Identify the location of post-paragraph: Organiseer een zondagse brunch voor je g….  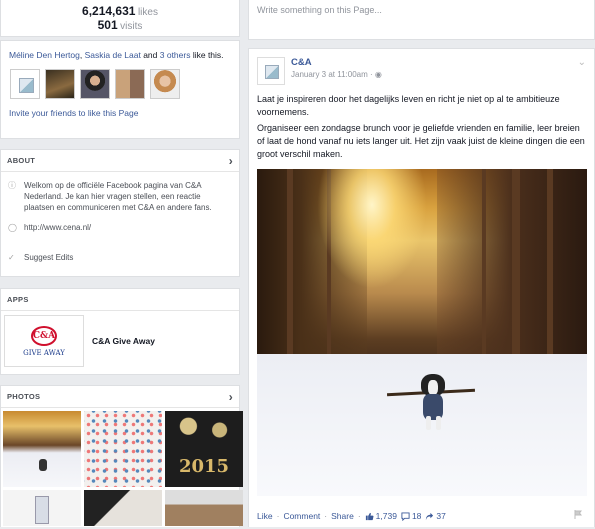
(421, 141).